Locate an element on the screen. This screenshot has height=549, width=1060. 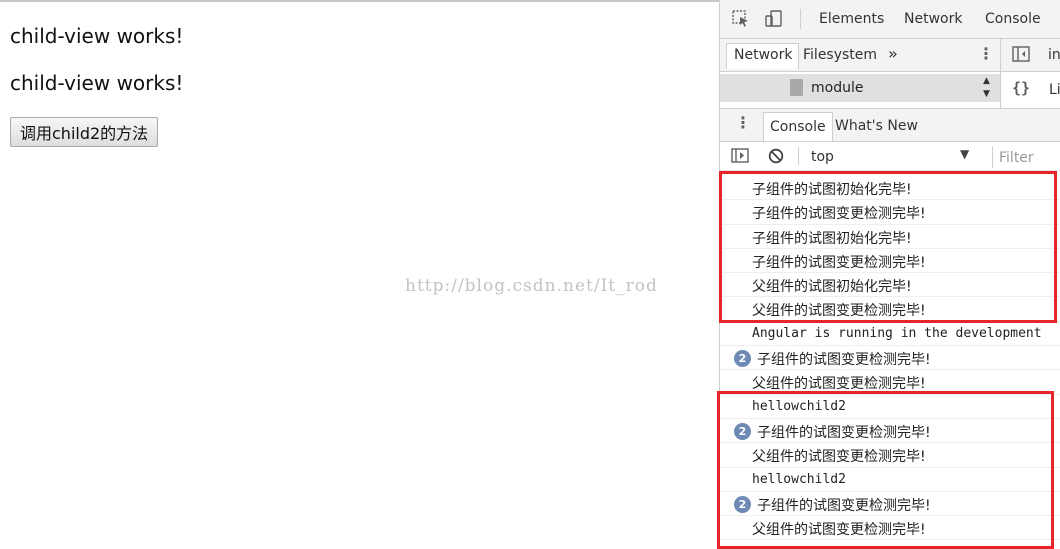
scroll-arrows-icon: ▲ ▼ is located at coordinates (986, 88).